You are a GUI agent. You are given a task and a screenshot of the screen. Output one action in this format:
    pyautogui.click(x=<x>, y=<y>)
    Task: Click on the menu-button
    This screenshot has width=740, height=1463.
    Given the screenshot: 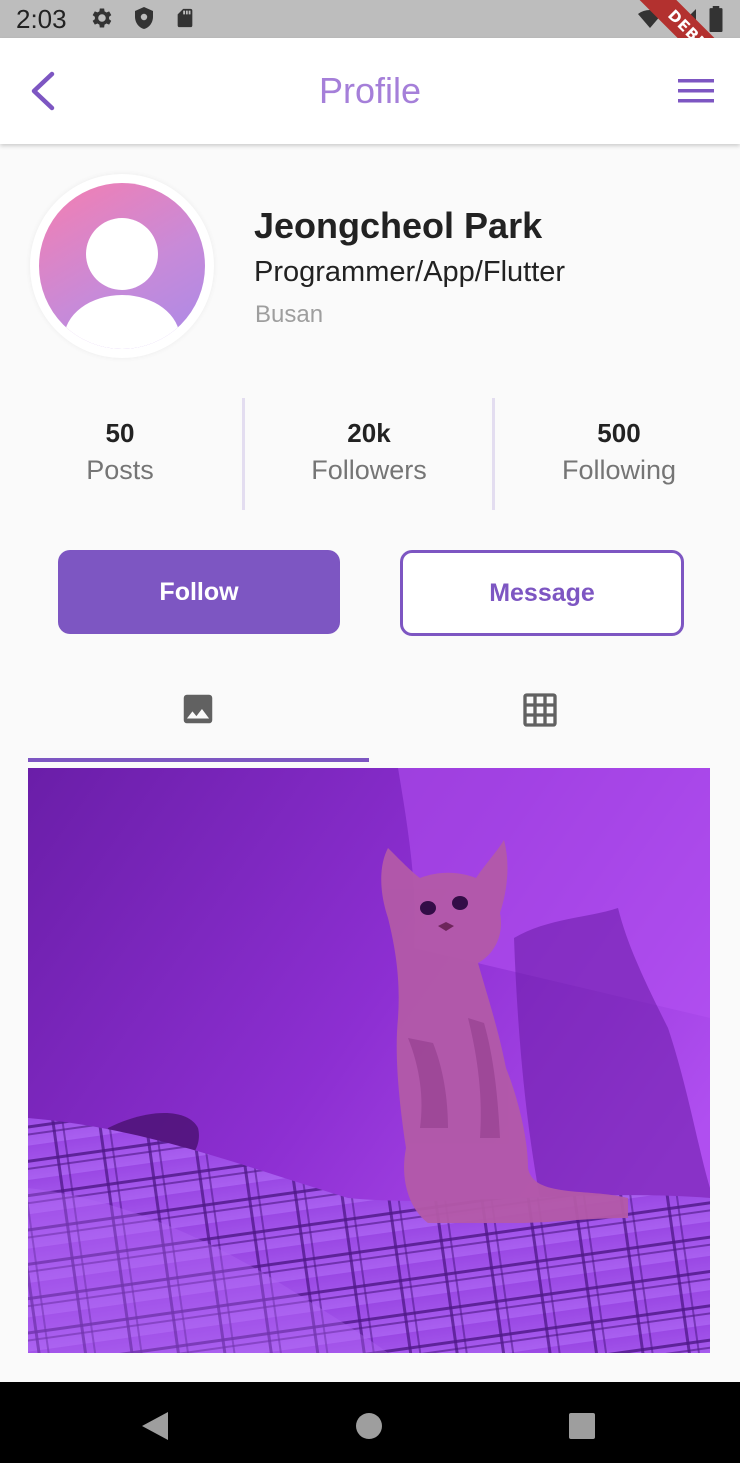 What is the action you would take?
    pyautogui.click(x=696, y=91)
    